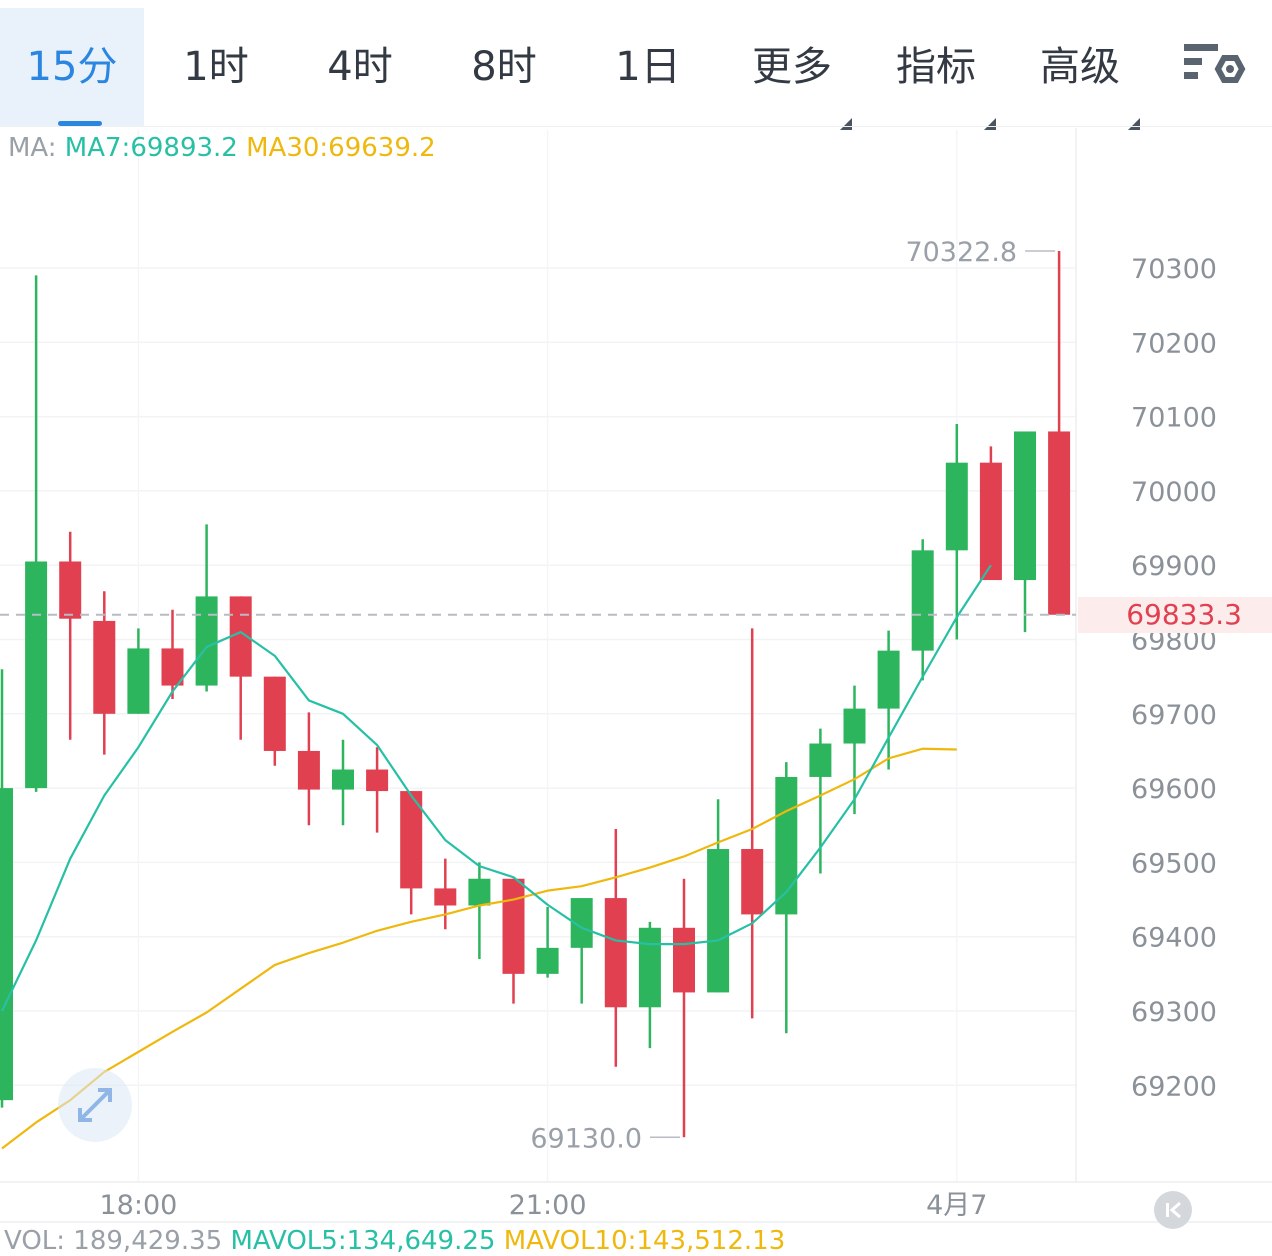 This screenshot has height=1256, width=1272. I want to click on tab-indicators-label: 指标, so click(946, 87).